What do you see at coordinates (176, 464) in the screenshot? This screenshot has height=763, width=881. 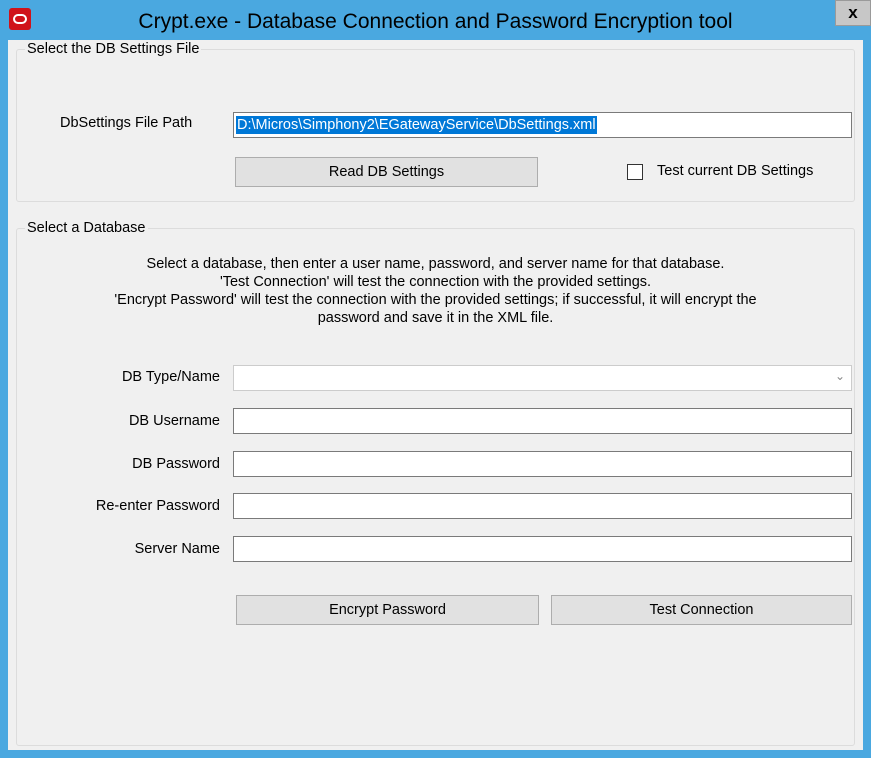 I see `password-label: DB Password` at bounding box center [176, 464].